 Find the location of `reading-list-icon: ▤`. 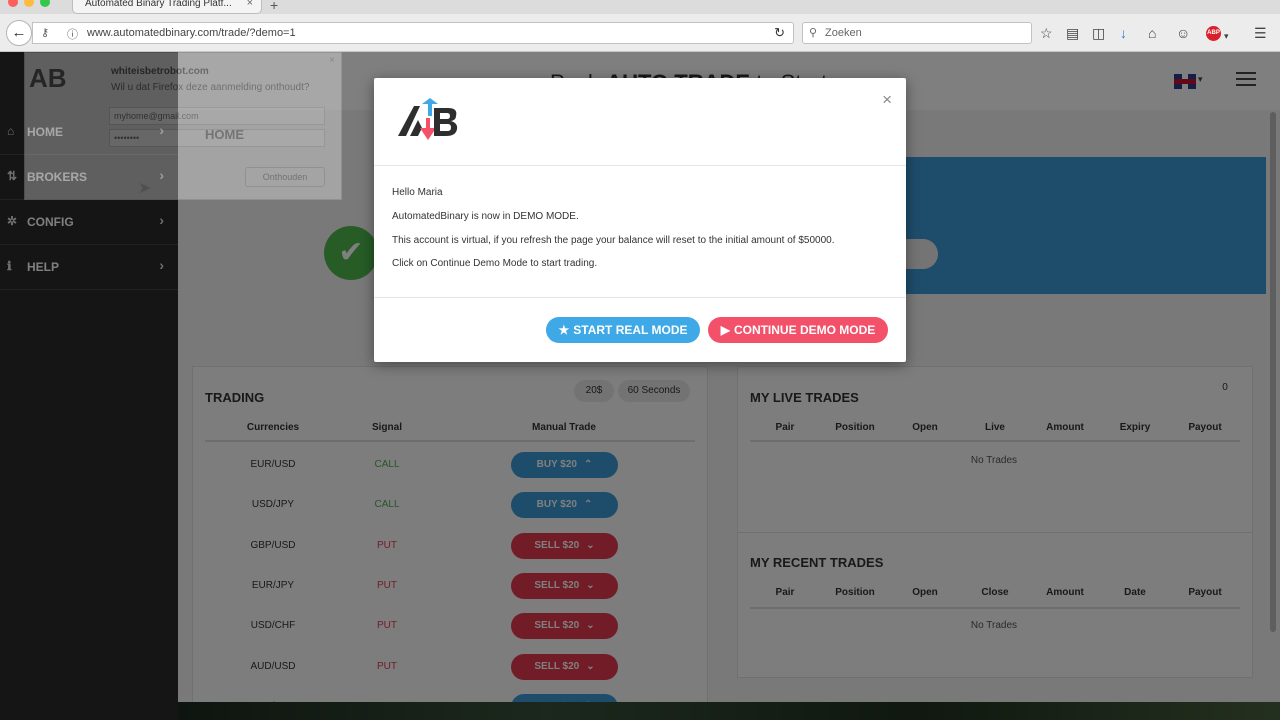

reading-list-icon: ▤ is located at coordinates (1072, 33).